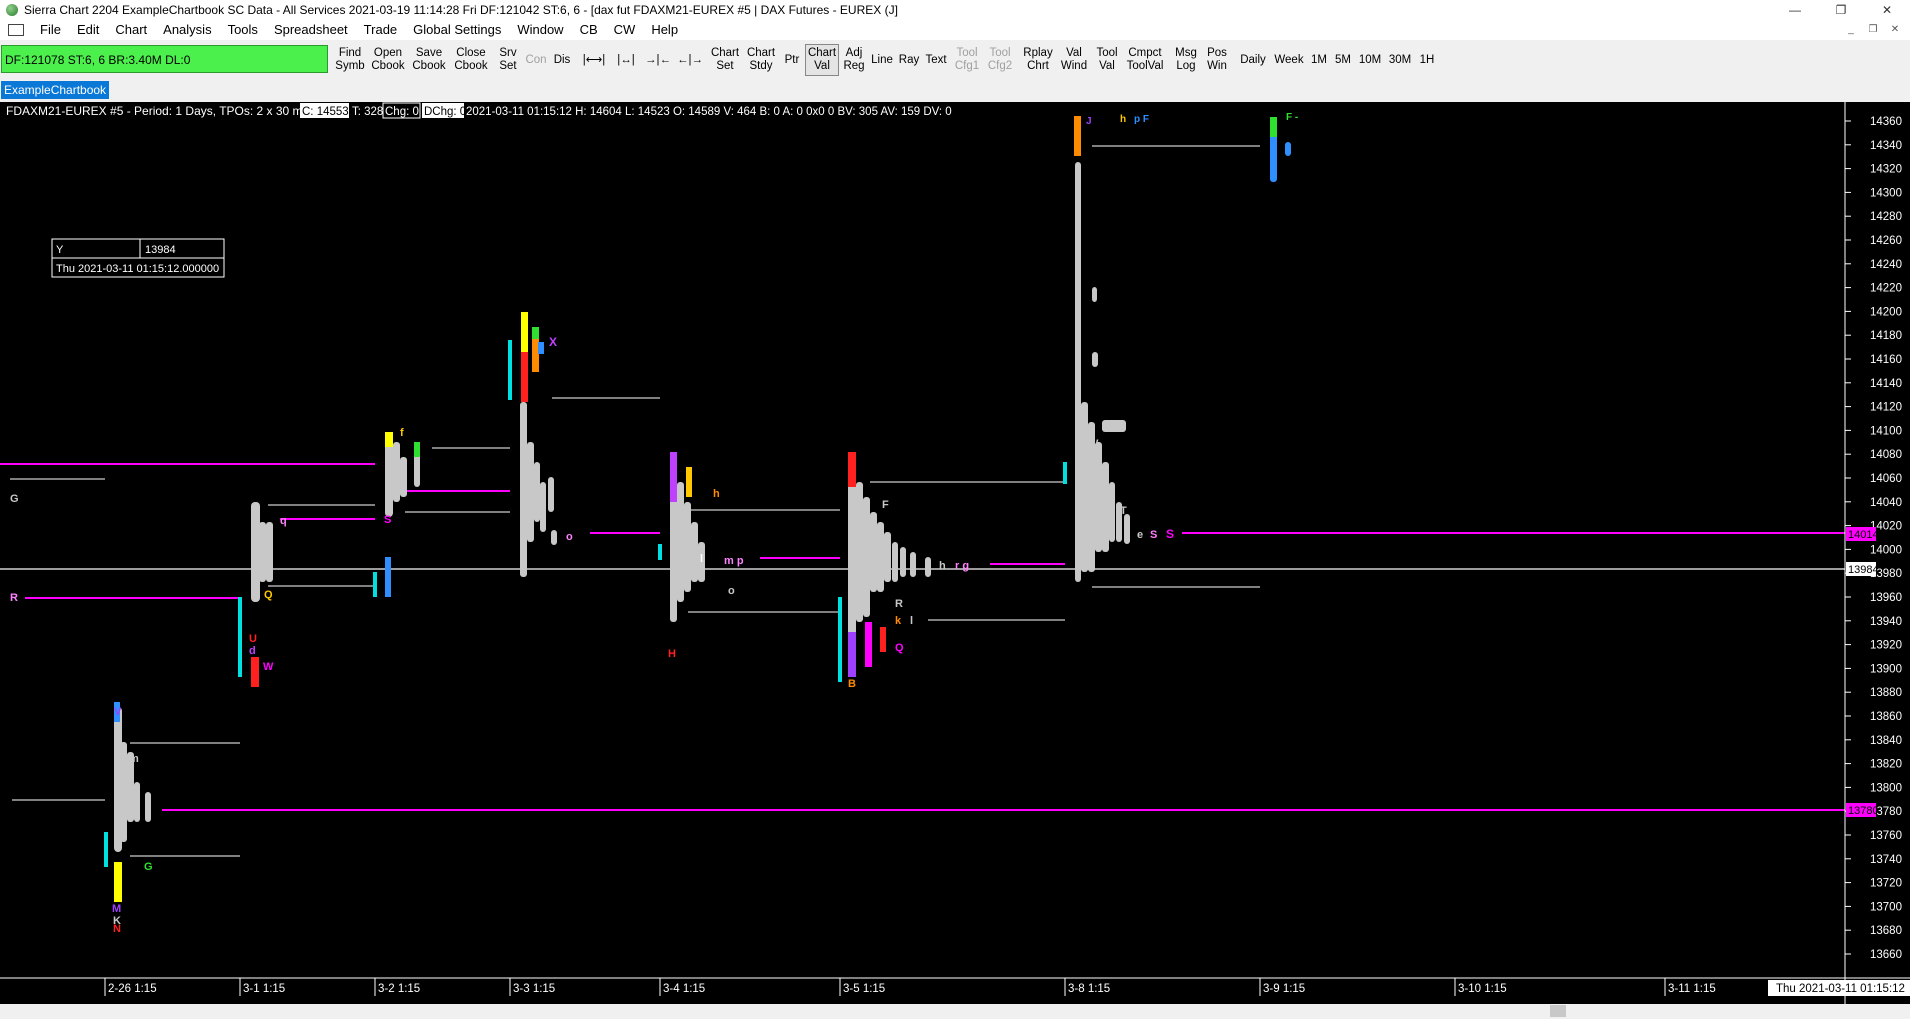 This screenshot has height=1019, width=1910. I want to click on svg-text: N, so click(117, 929).